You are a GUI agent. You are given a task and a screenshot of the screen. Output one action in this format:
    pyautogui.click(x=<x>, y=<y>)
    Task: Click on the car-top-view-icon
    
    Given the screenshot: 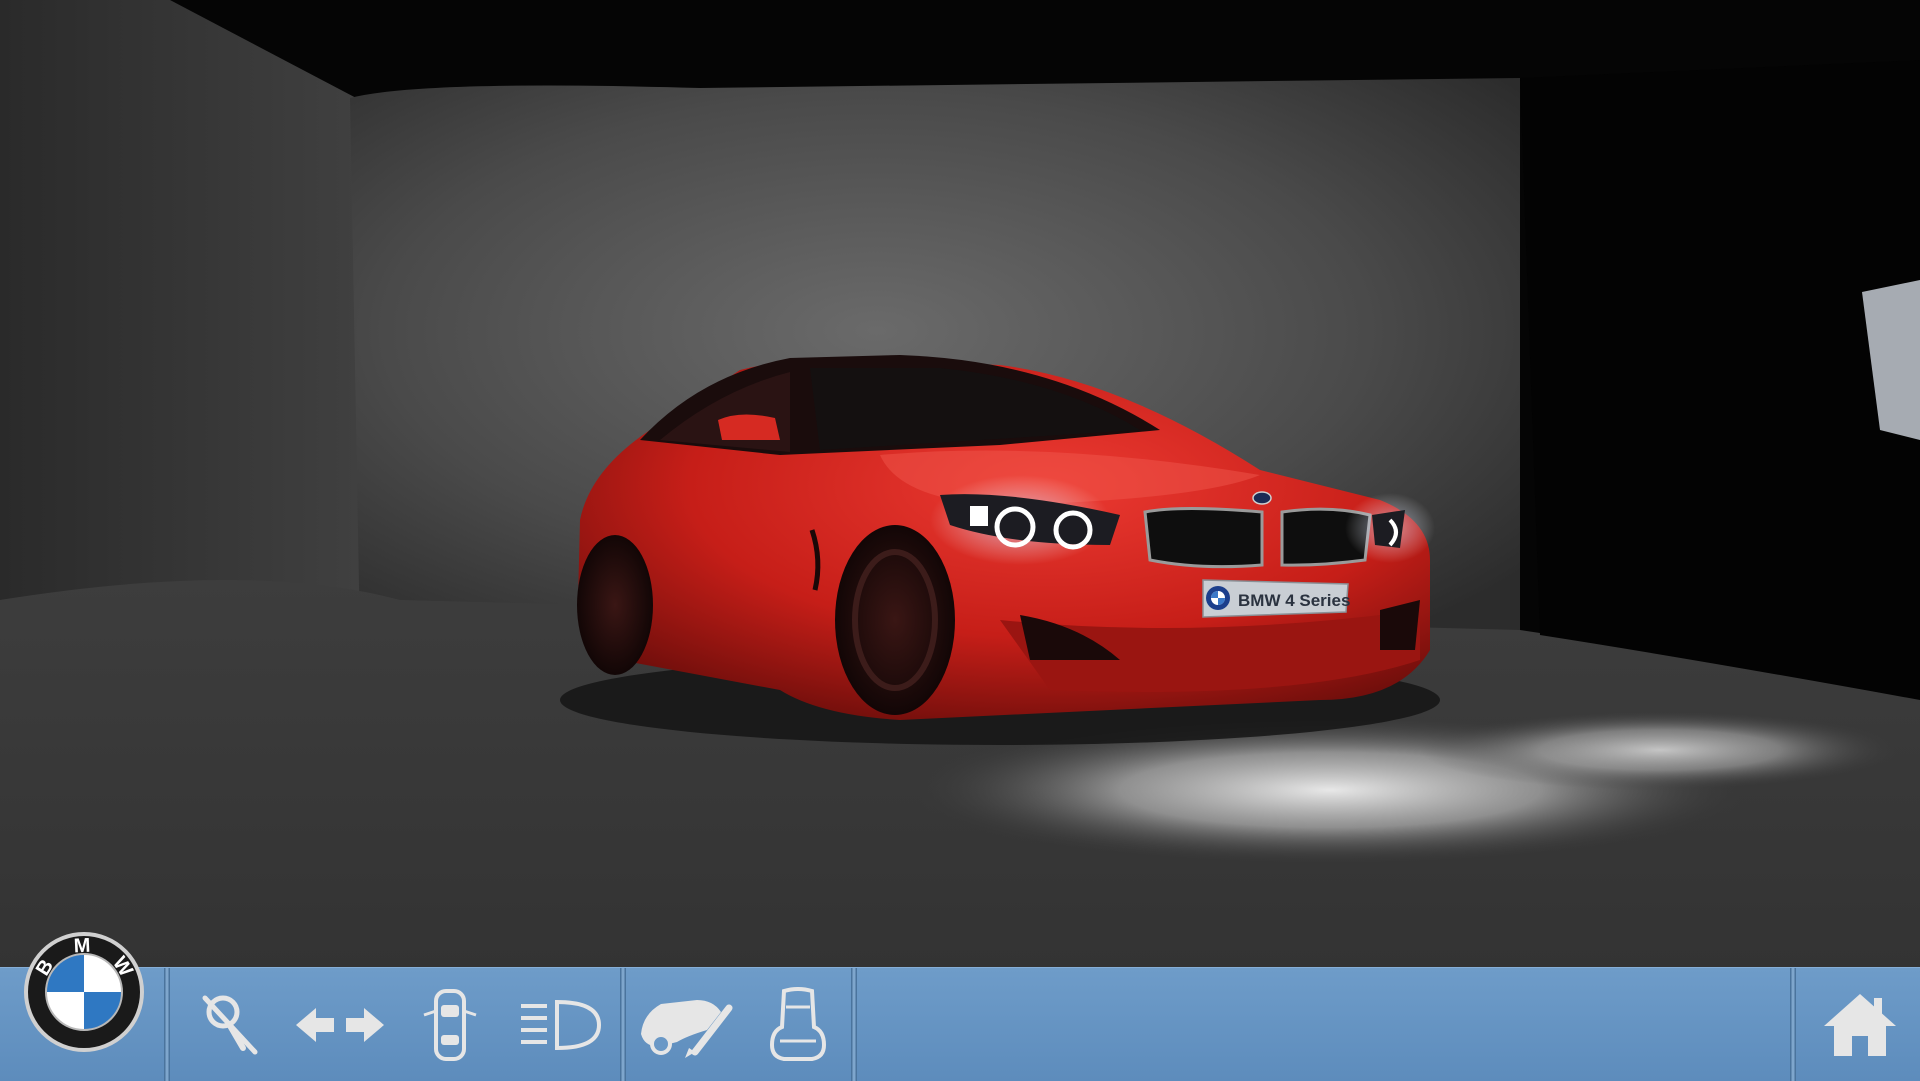 What is the action you would take?
    pyautogui.click(x=450, y=1024)
    